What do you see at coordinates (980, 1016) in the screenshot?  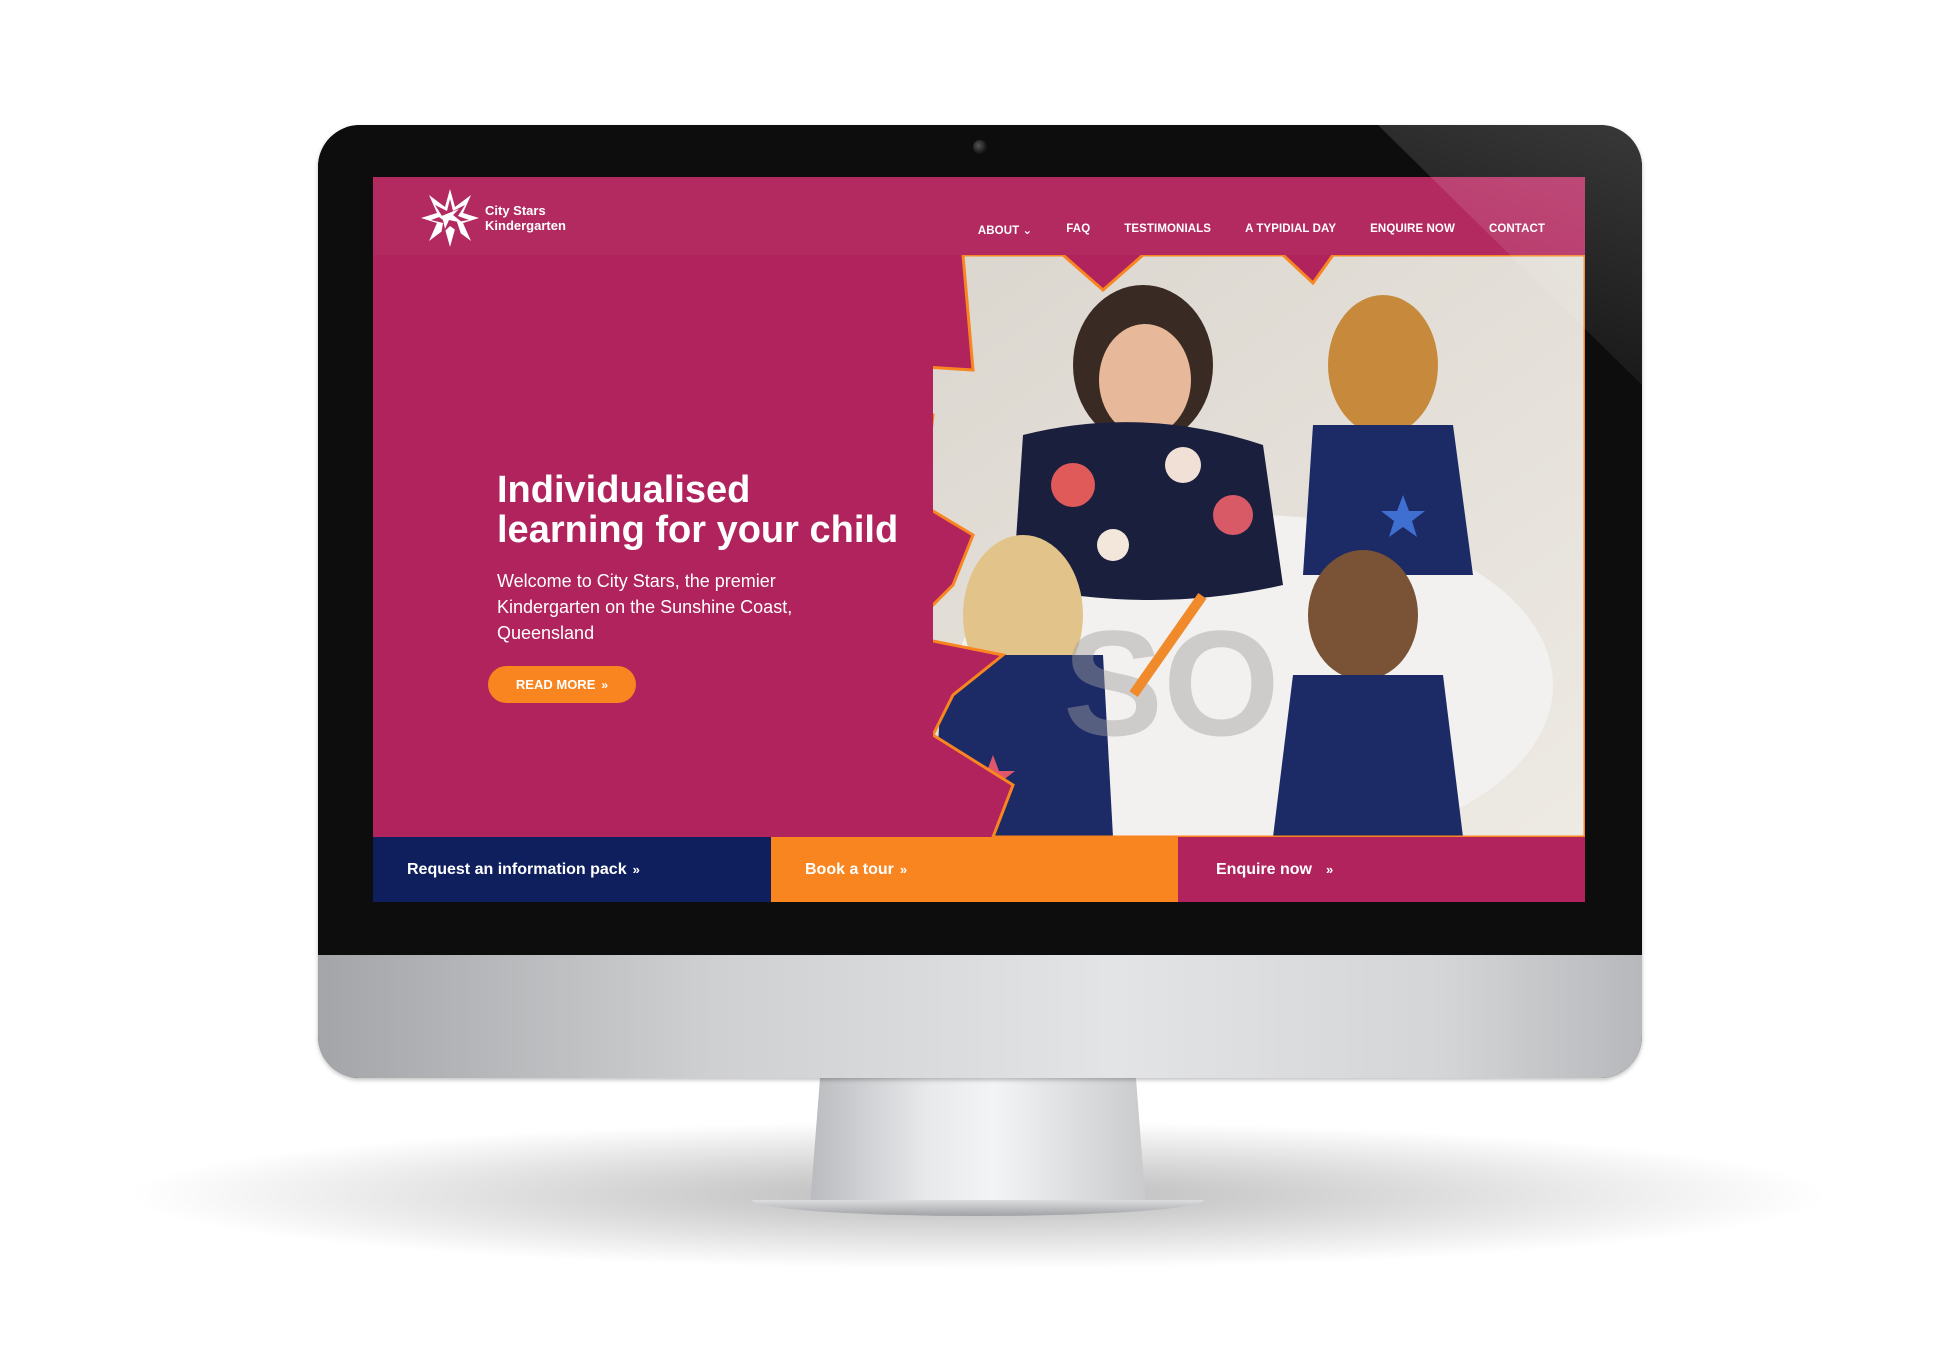 I see `monitor-chin` at bounding box center [980, 1016].